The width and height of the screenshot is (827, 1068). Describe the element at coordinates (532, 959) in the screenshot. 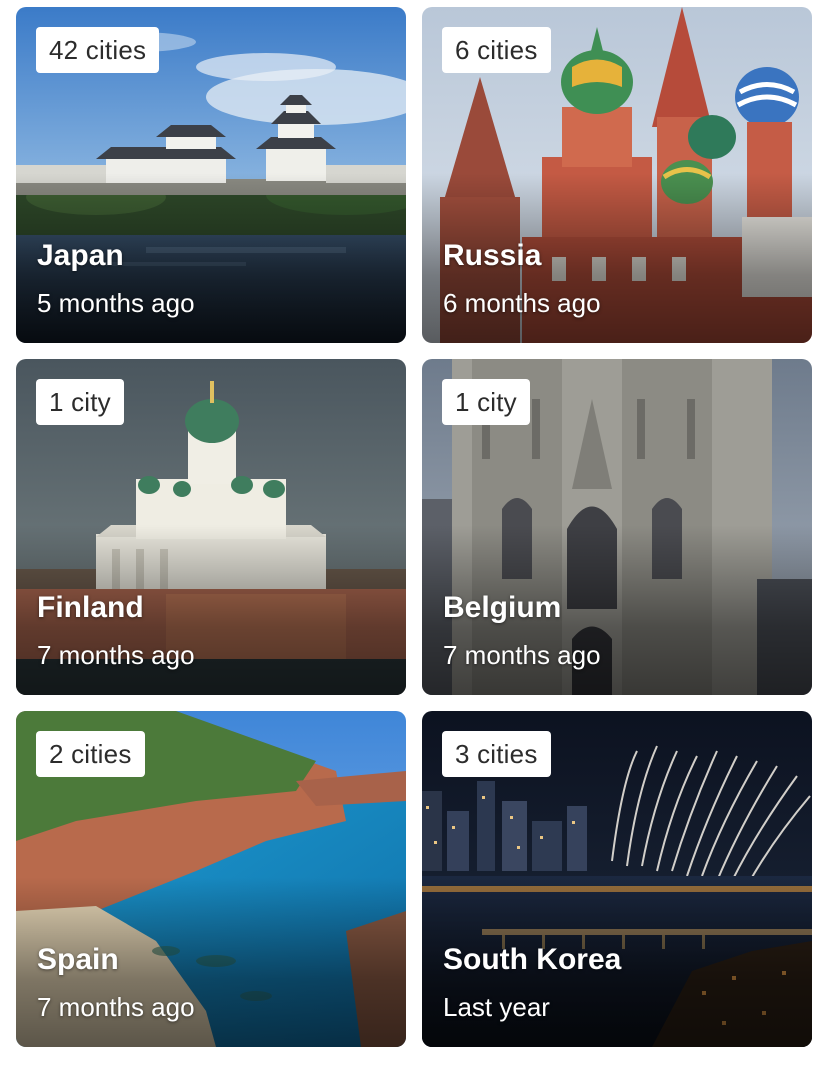

I see `country-name: South Korea` at that location.